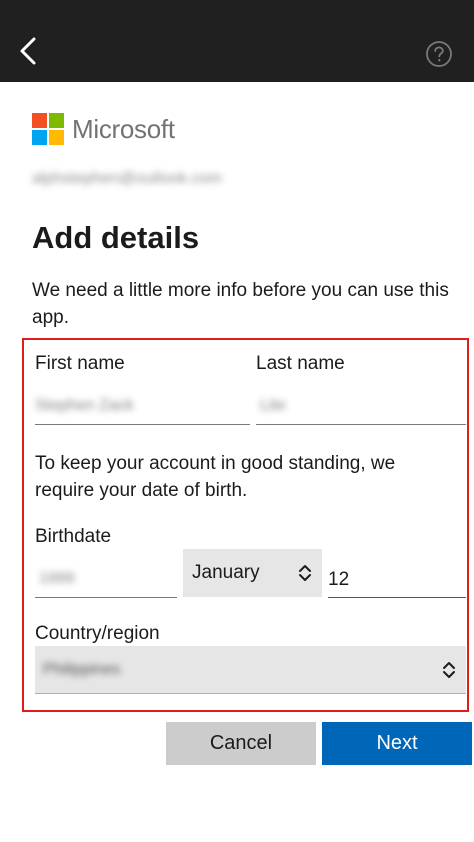  I want to click on chevron-left-icon, so click(29, 51).